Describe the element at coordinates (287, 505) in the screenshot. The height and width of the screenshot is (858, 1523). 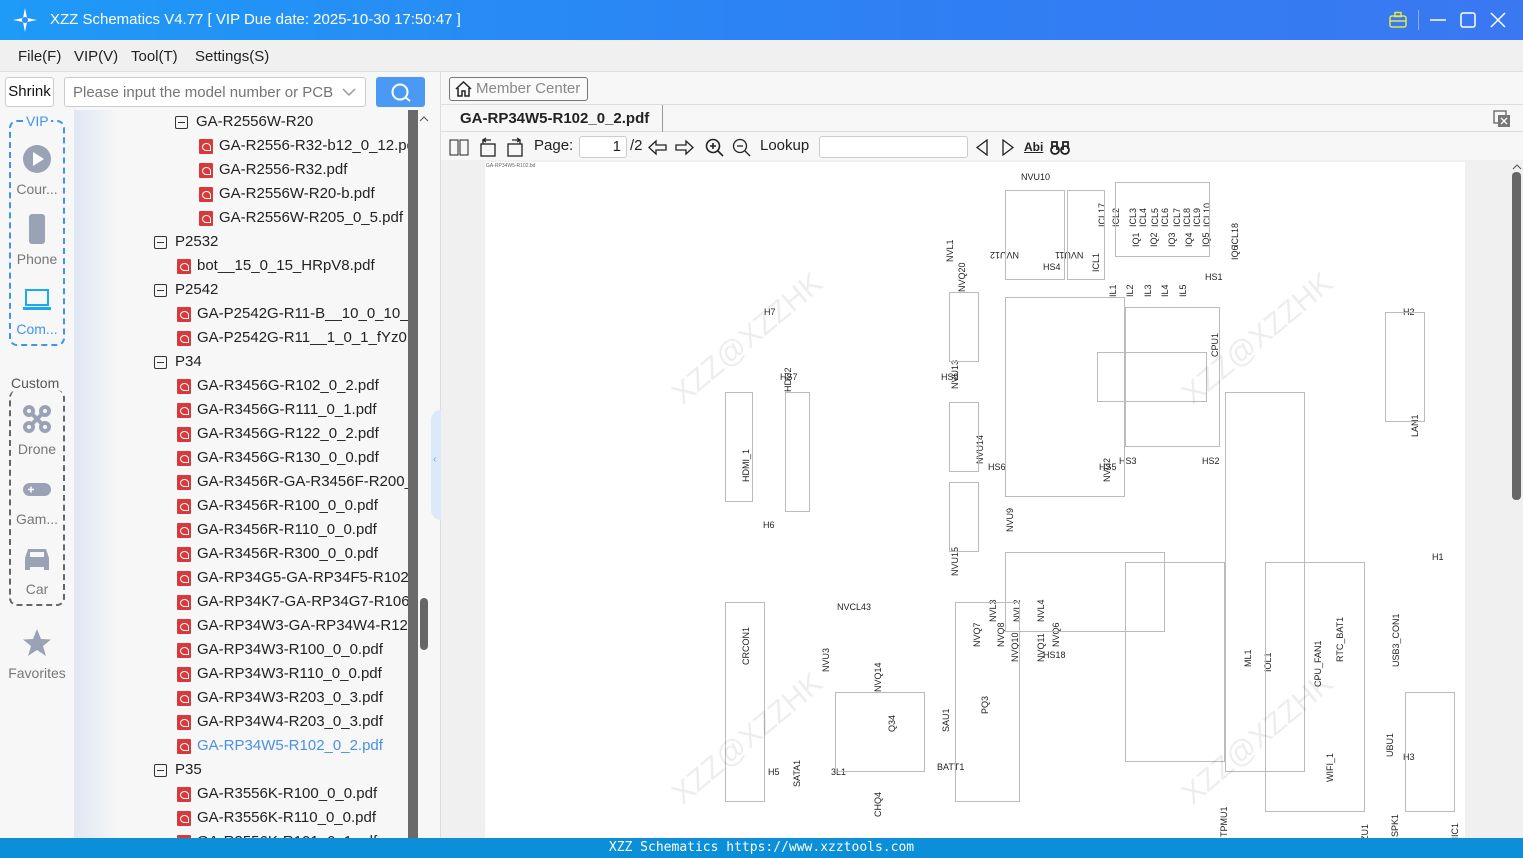
I see `tree-item-label: GA-R3456R-R100_0_0.pdf` at that location.